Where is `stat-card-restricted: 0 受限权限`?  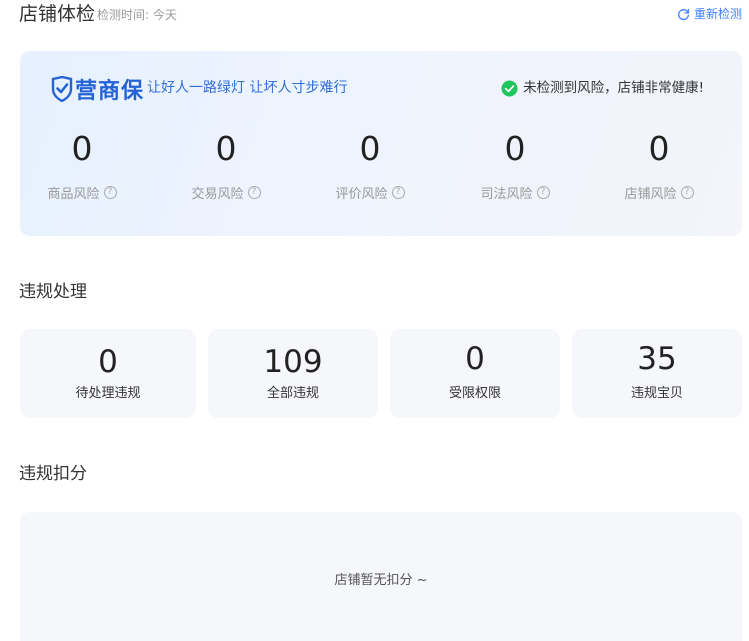 stat-card-restricted: 0 受限权限 is located at coordinates (475, 373).